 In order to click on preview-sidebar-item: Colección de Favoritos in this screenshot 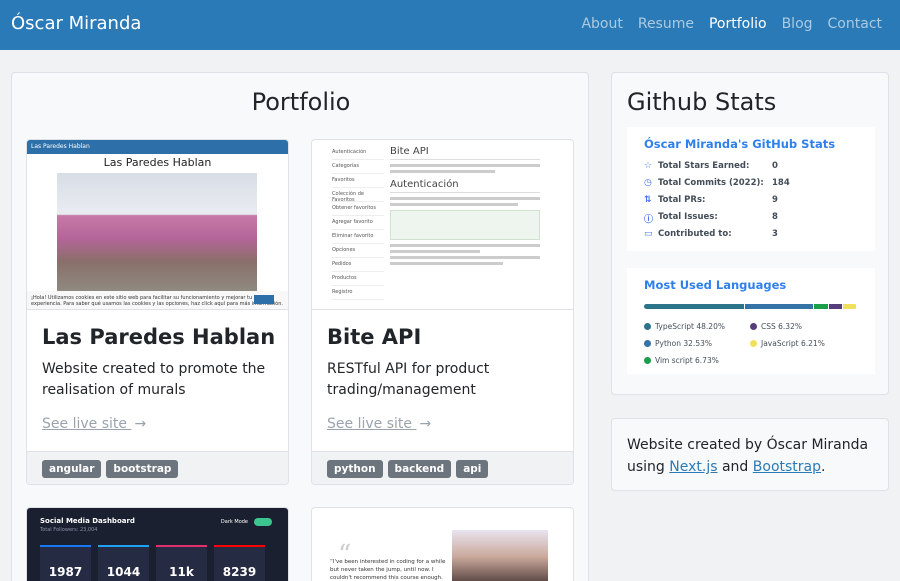, I will do `click(358, 195)`.